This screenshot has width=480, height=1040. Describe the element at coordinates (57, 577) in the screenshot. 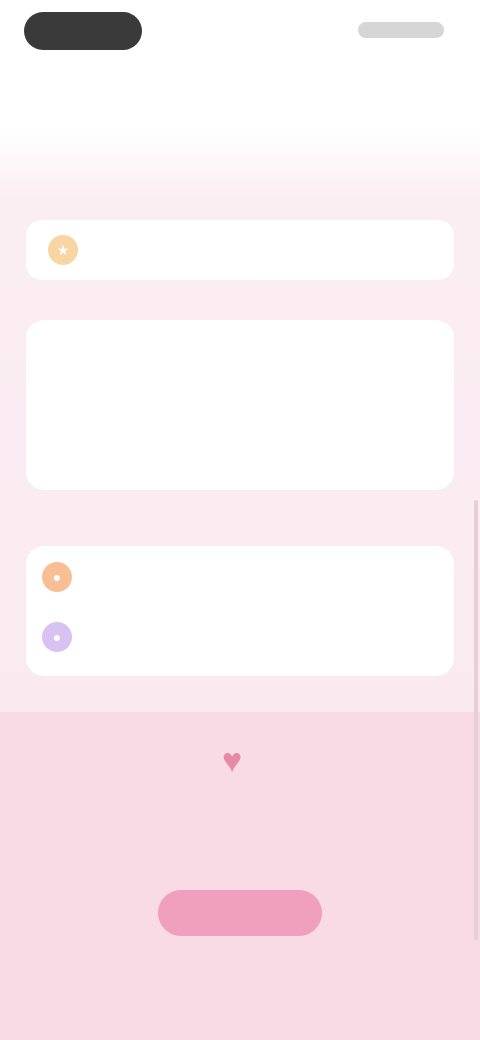

I see `user-icon: ●` at that location.